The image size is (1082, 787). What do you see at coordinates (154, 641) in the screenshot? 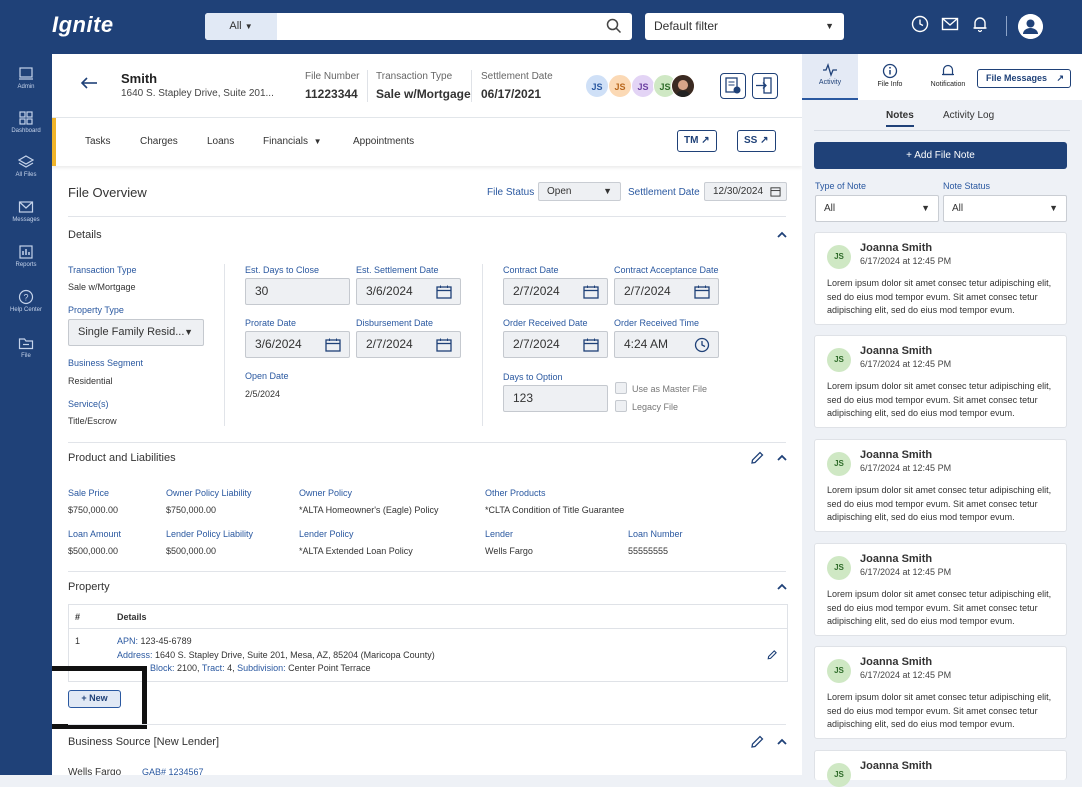
I see `apn-line: APN: 123-45-6789` at bounding box center [154, 641].